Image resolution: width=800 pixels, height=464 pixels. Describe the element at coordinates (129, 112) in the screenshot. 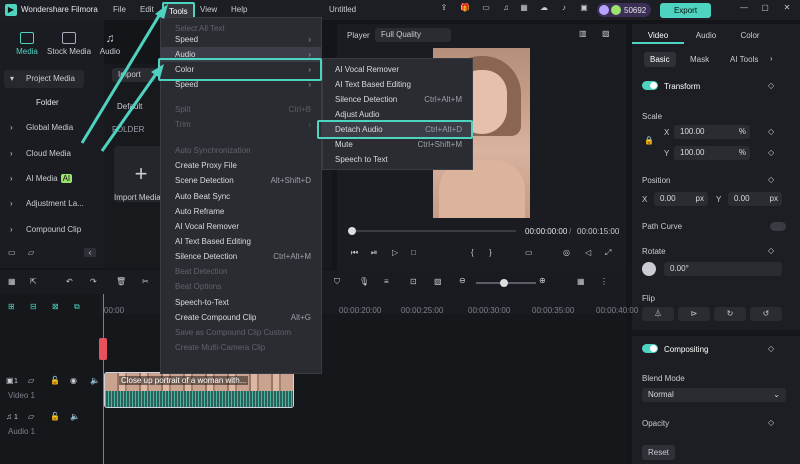

I see `arrow-to-audio` at that location.